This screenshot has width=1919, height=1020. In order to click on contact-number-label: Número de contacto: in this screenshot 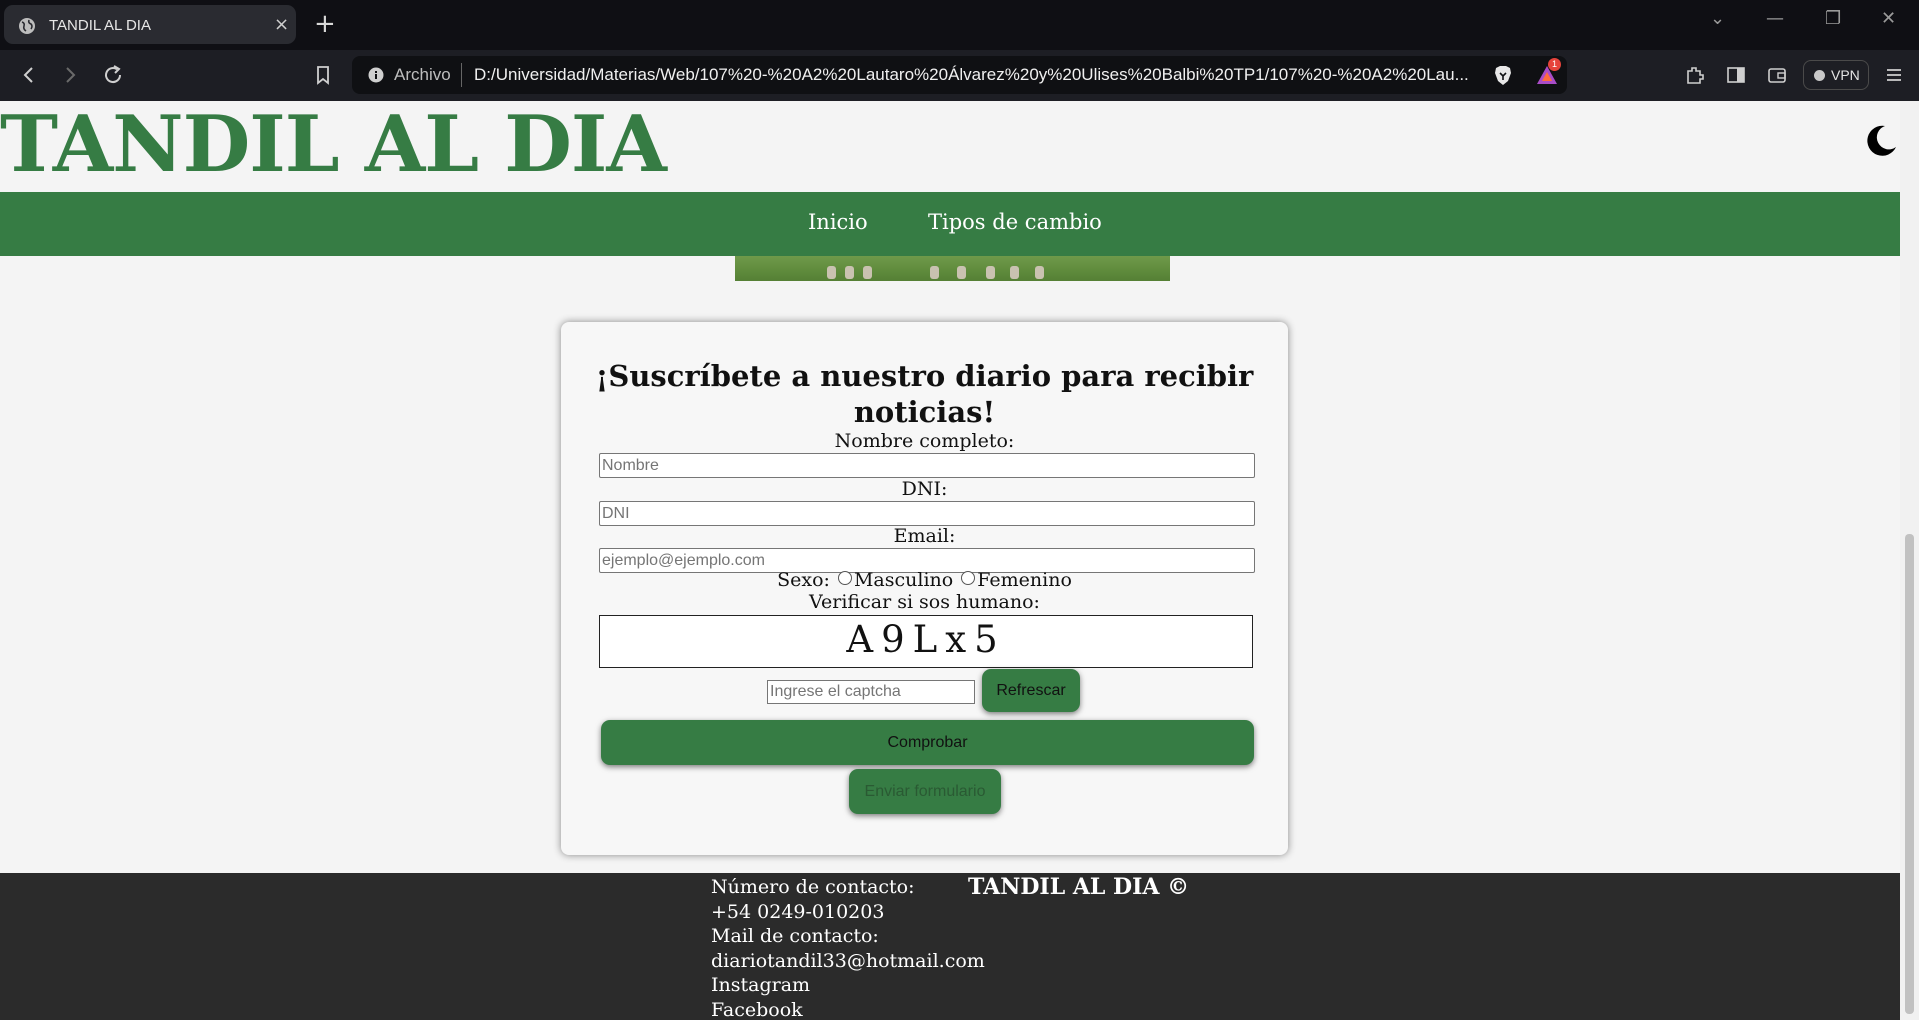, I will do `click(813, 887)`.